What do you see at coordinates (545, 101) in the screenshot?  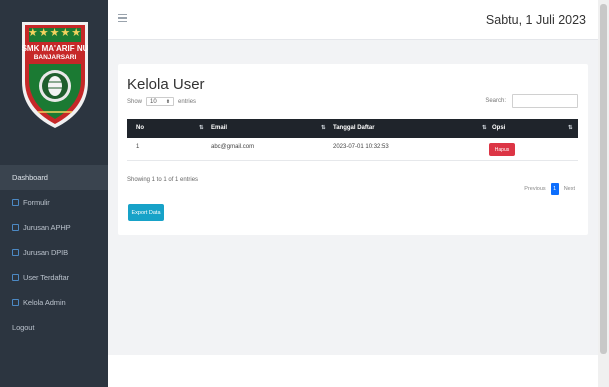 I see `search-input` at bounding box center [545, 101].